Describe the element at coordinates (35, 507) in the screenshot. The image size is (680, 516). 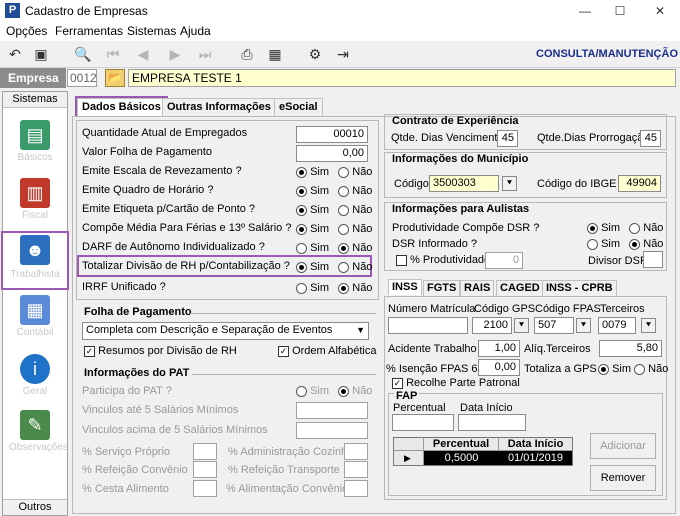
I see `sidebar-footer: Outros` at that location.